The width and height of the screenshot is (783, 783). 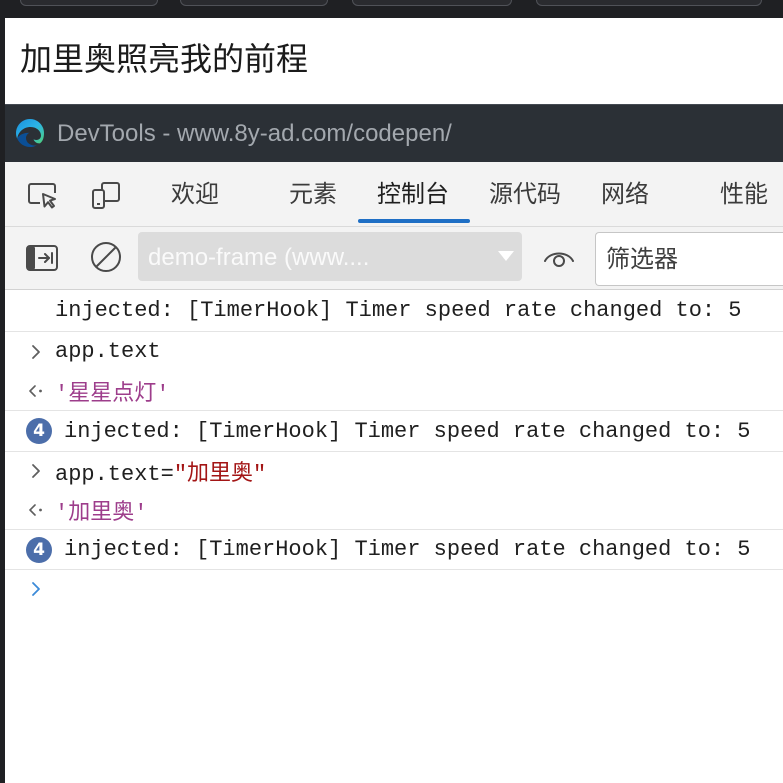 What do you see at coordinates (559, 259) in the screenshot?
I see `eye-icon` at bounding box center [559, 259].